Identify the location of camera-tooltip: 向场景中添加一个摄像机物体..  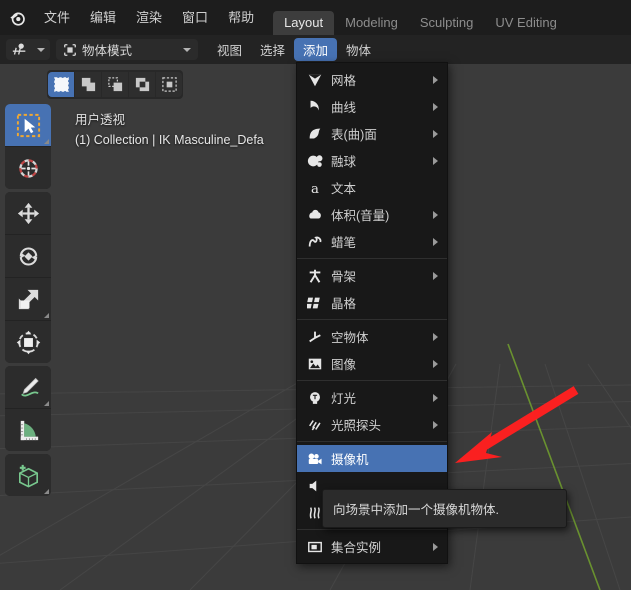
(444, 508).